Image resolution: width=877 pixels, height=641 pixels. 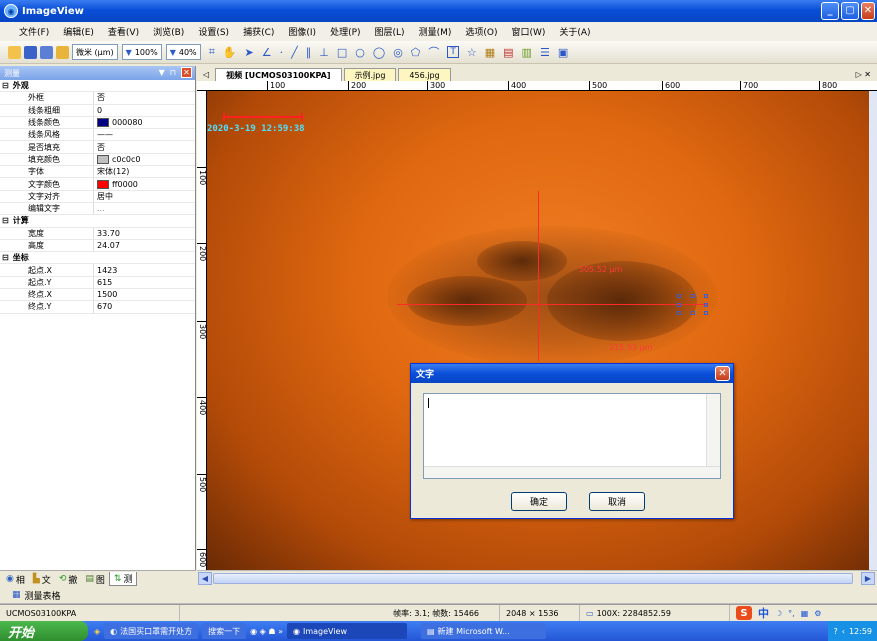 What do you see at coordinates (97, 233) in the screenshot?
I see `property-row: 宽度 33.70` at bounding box center [97, 233].